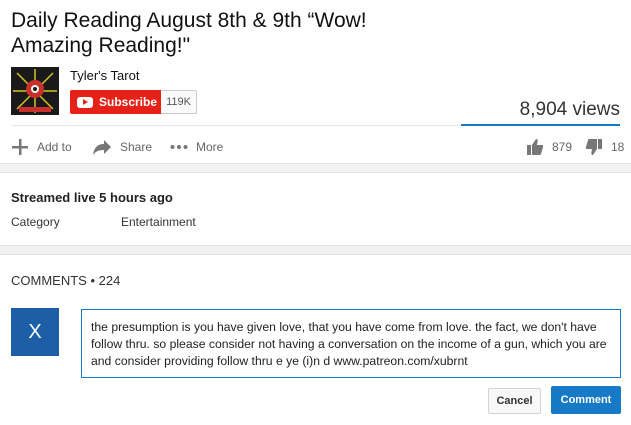  I want to click on comments-header: COMMENTS • 224, so click(66, 280).